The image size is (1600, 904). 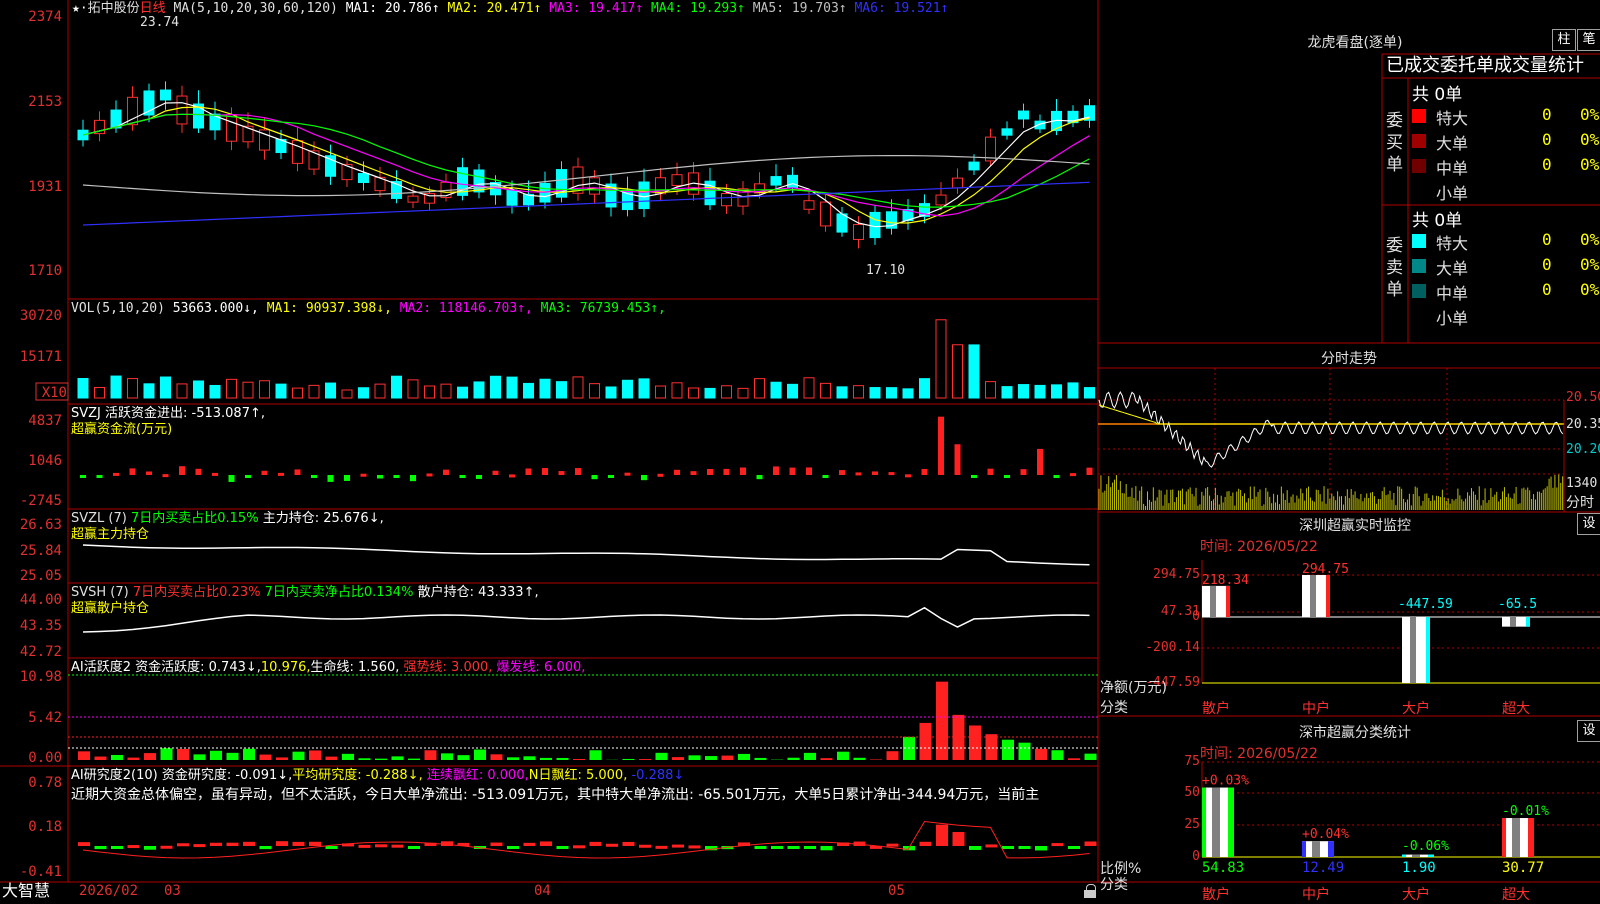 What do you see at coordinates (1588, 40) in the screenshot?
I see `tick-view-button: 笔` at bounding box center [1588, 40].